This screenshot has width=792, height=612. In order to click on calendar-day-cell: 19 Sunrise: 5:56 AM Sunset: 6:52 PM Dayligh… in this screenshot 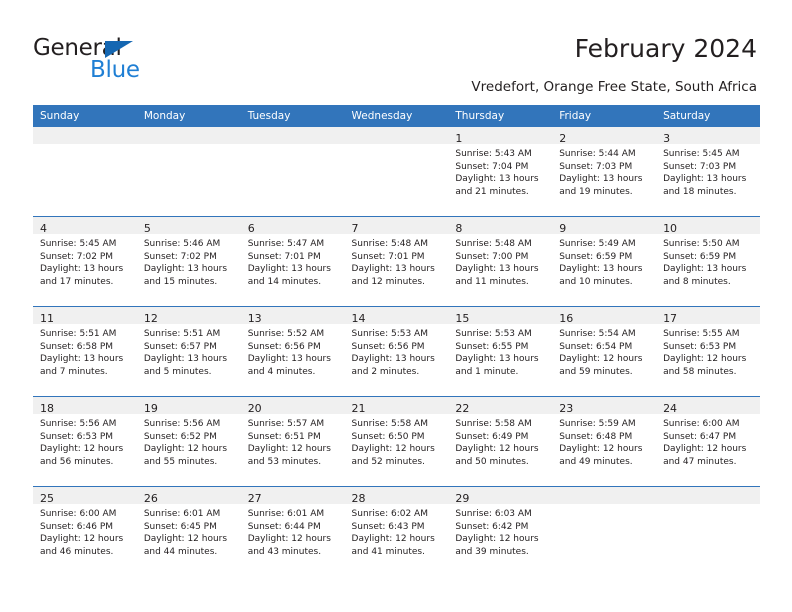, I will do `click(188, 441)`.